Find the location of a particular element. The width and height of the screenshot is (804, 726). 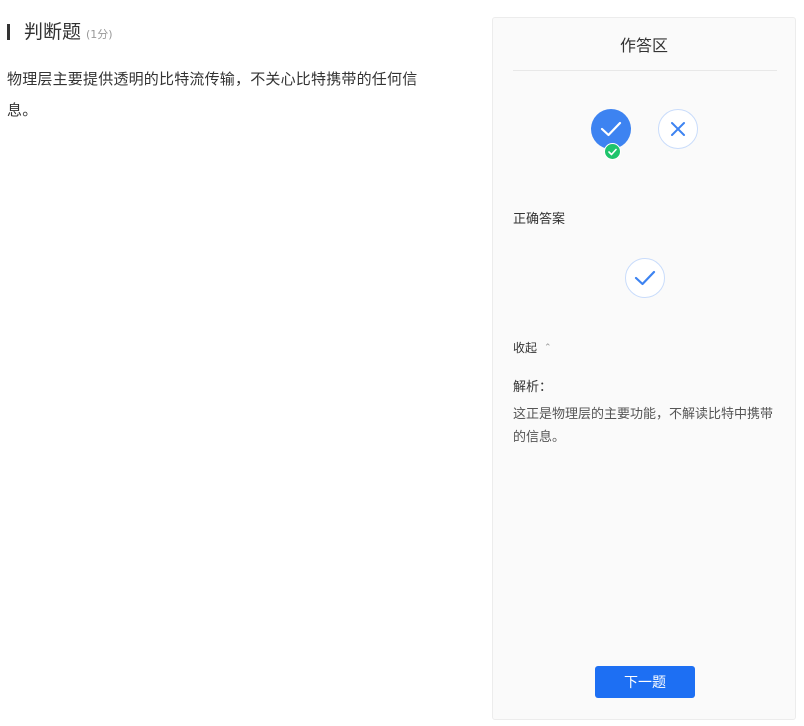

answer-panel-title: 作答区 is located at coordinates (643, 45).